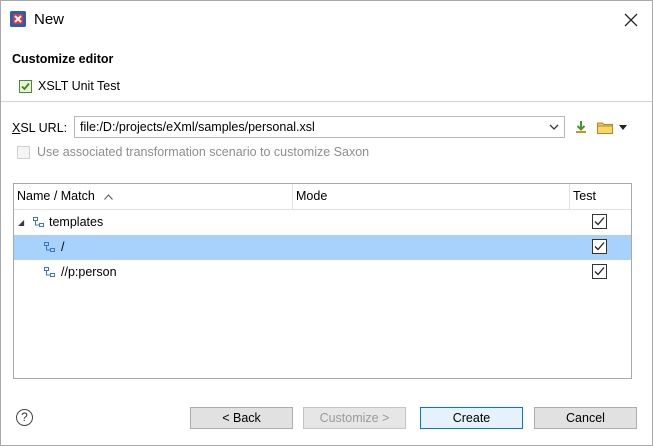  What do you see at coordinates (21, 222) in the screenshot?
I see `expand-arrow-icon: ◢` at bounding box center [21, 222].